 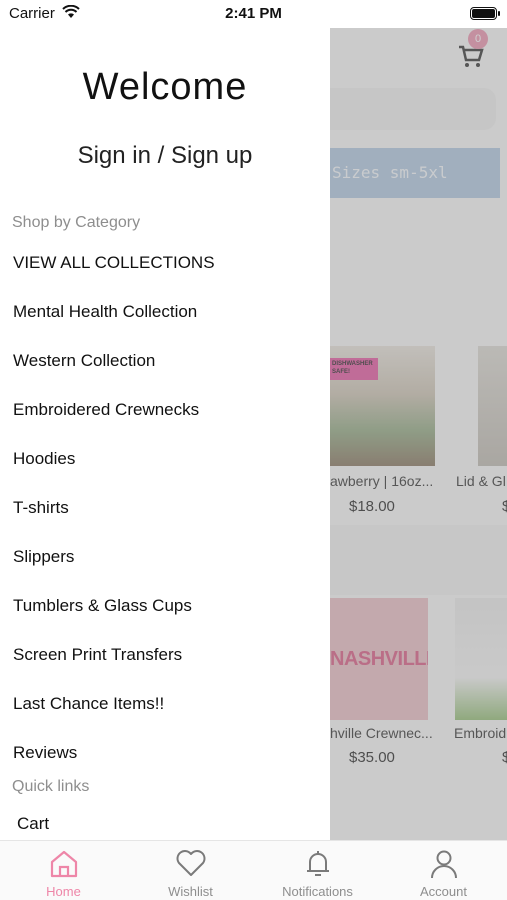 What do you see at coordinates (51, 786) in the screenshot?
I see `quick-links-heading: Quick links` at bounding box center [51, 786].